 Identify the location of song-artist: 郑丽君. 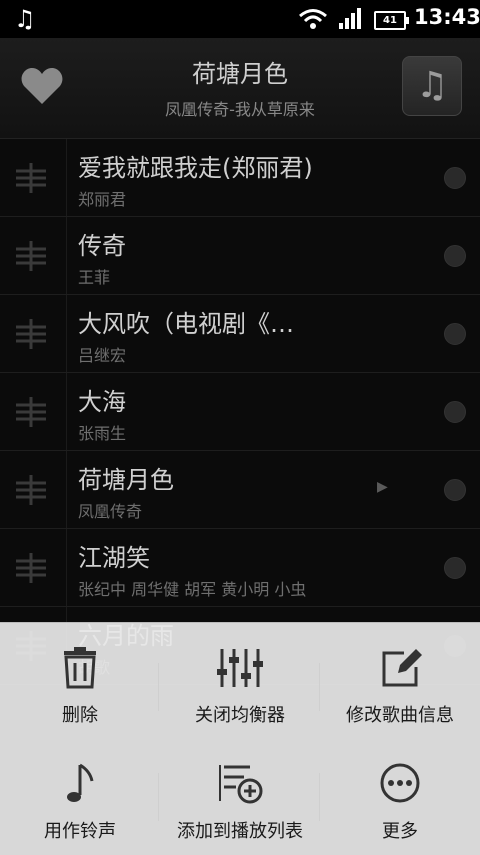
(102, 199).